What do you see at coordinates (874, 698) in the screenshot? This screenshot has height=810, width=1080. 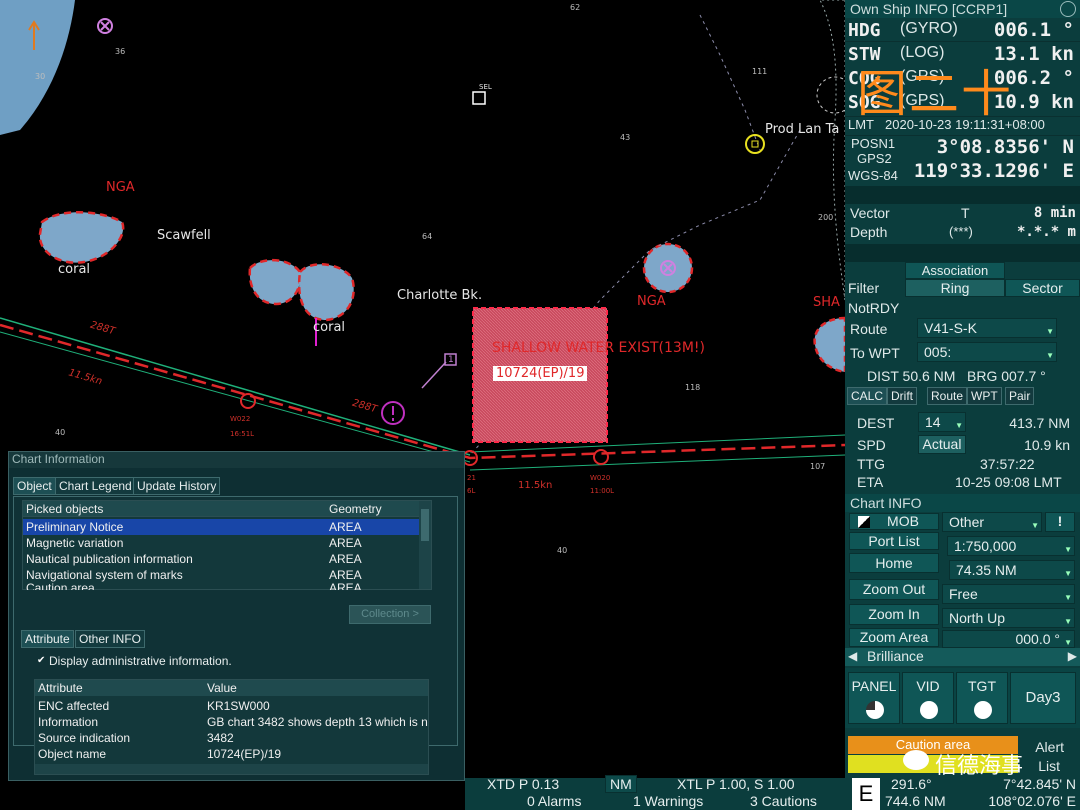 I see `panel-button: PANEL` at bounding box center [874, 698].